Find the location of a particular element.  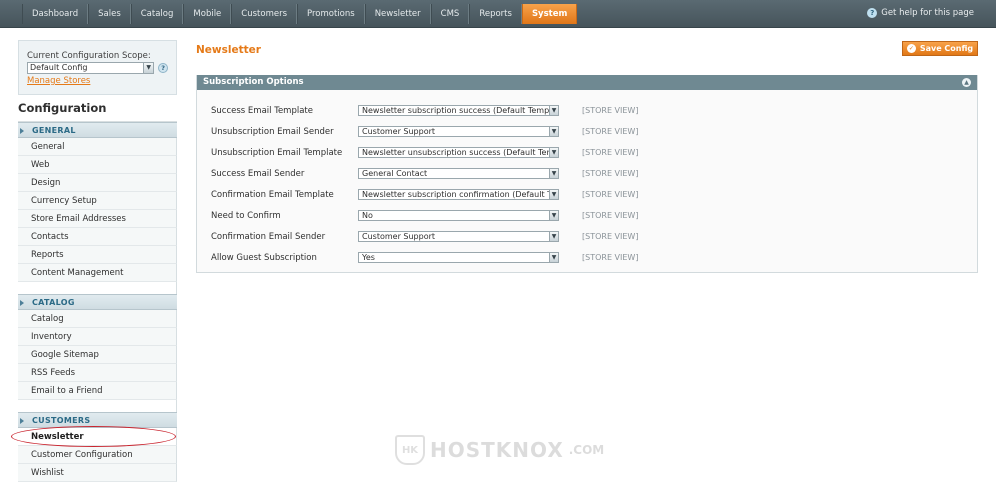

section-title: Subscription Options is located at coordinates (253, 82).